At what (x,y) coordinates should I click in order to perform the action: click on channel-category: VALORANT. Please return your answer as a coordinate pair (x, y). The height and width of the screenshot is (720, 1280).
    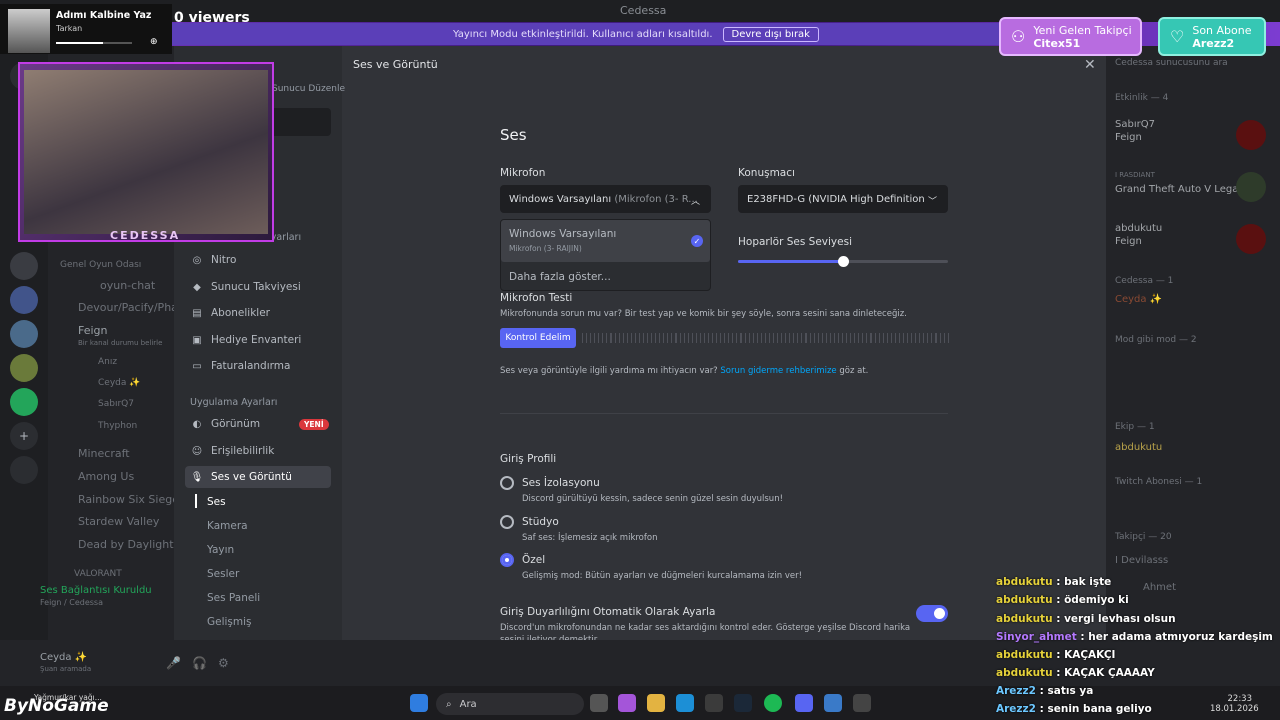
    Looking at the image, I should click on (98, 574).